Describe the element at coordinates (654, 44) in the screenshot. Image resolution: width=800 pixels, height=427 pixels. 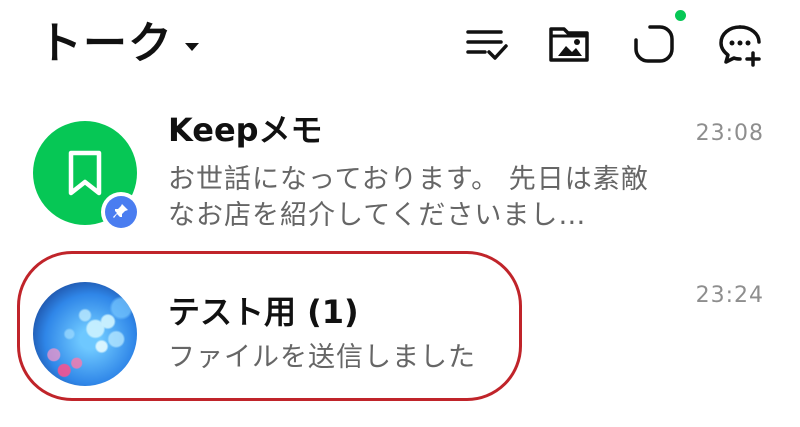
I see `open-chat-icon` at that location.